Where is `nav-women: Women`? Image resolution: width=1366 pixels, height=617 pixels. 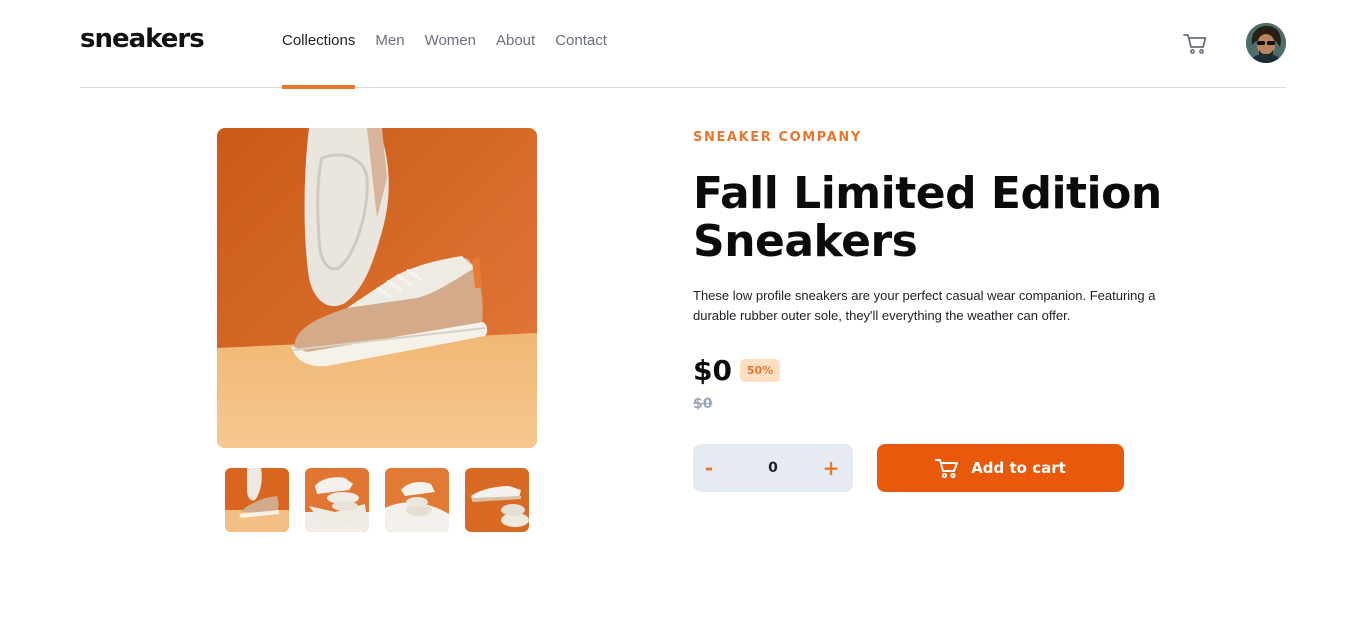 nav-women: Women is located at coordinates (450, 44).